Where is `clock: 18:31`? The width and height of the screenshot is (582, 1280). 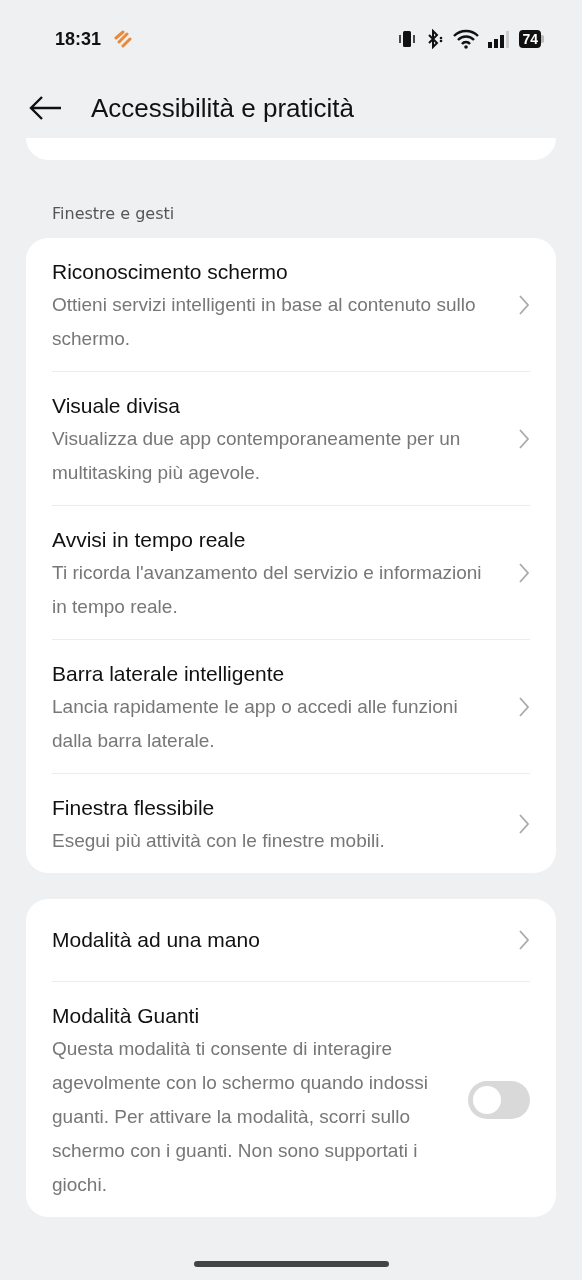
clock: 18:31 is located at coordinates (78, 39).